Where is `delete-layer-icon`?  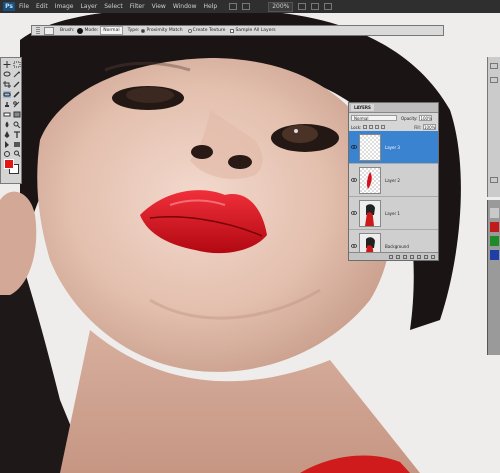 delete-layer-icon is located at coordinates (433, 256).